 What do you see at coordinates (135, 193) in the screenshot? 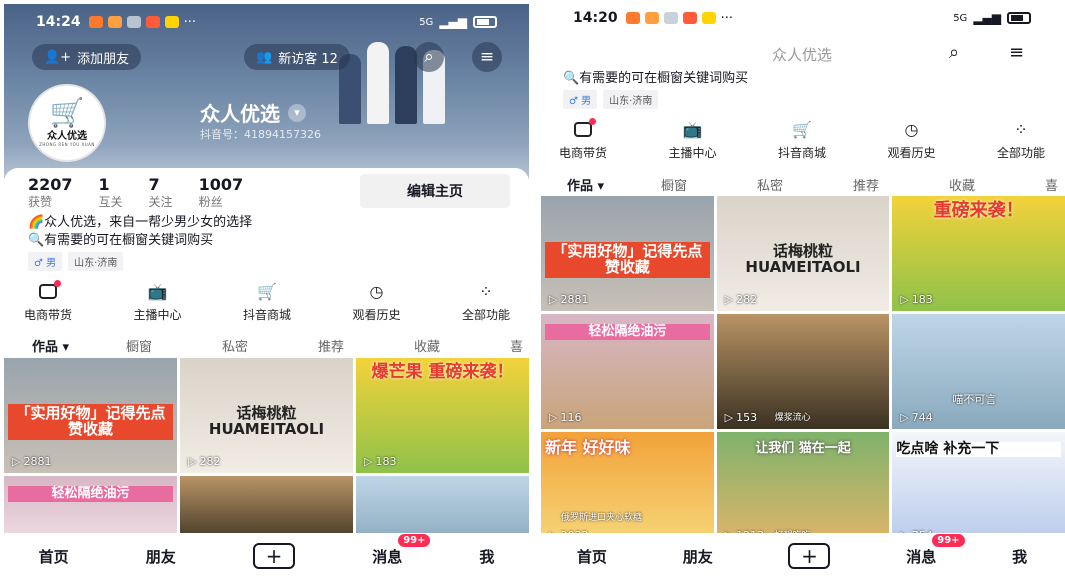
I see `profile-stats: 2207 获赞 1 互关 7 关注 1007 粉丝` at bounding box center [135, 193].